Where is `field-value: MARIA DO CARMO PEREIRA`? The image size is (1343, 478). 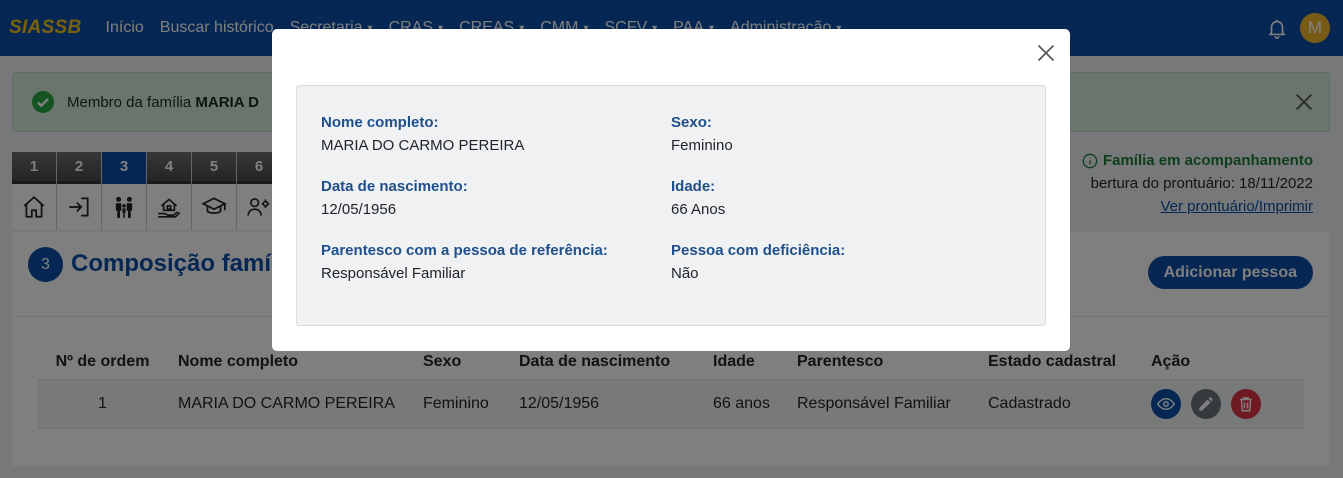
field-value: MARIA DO CARMO PEREIRA is located at coordinates (423, 145).